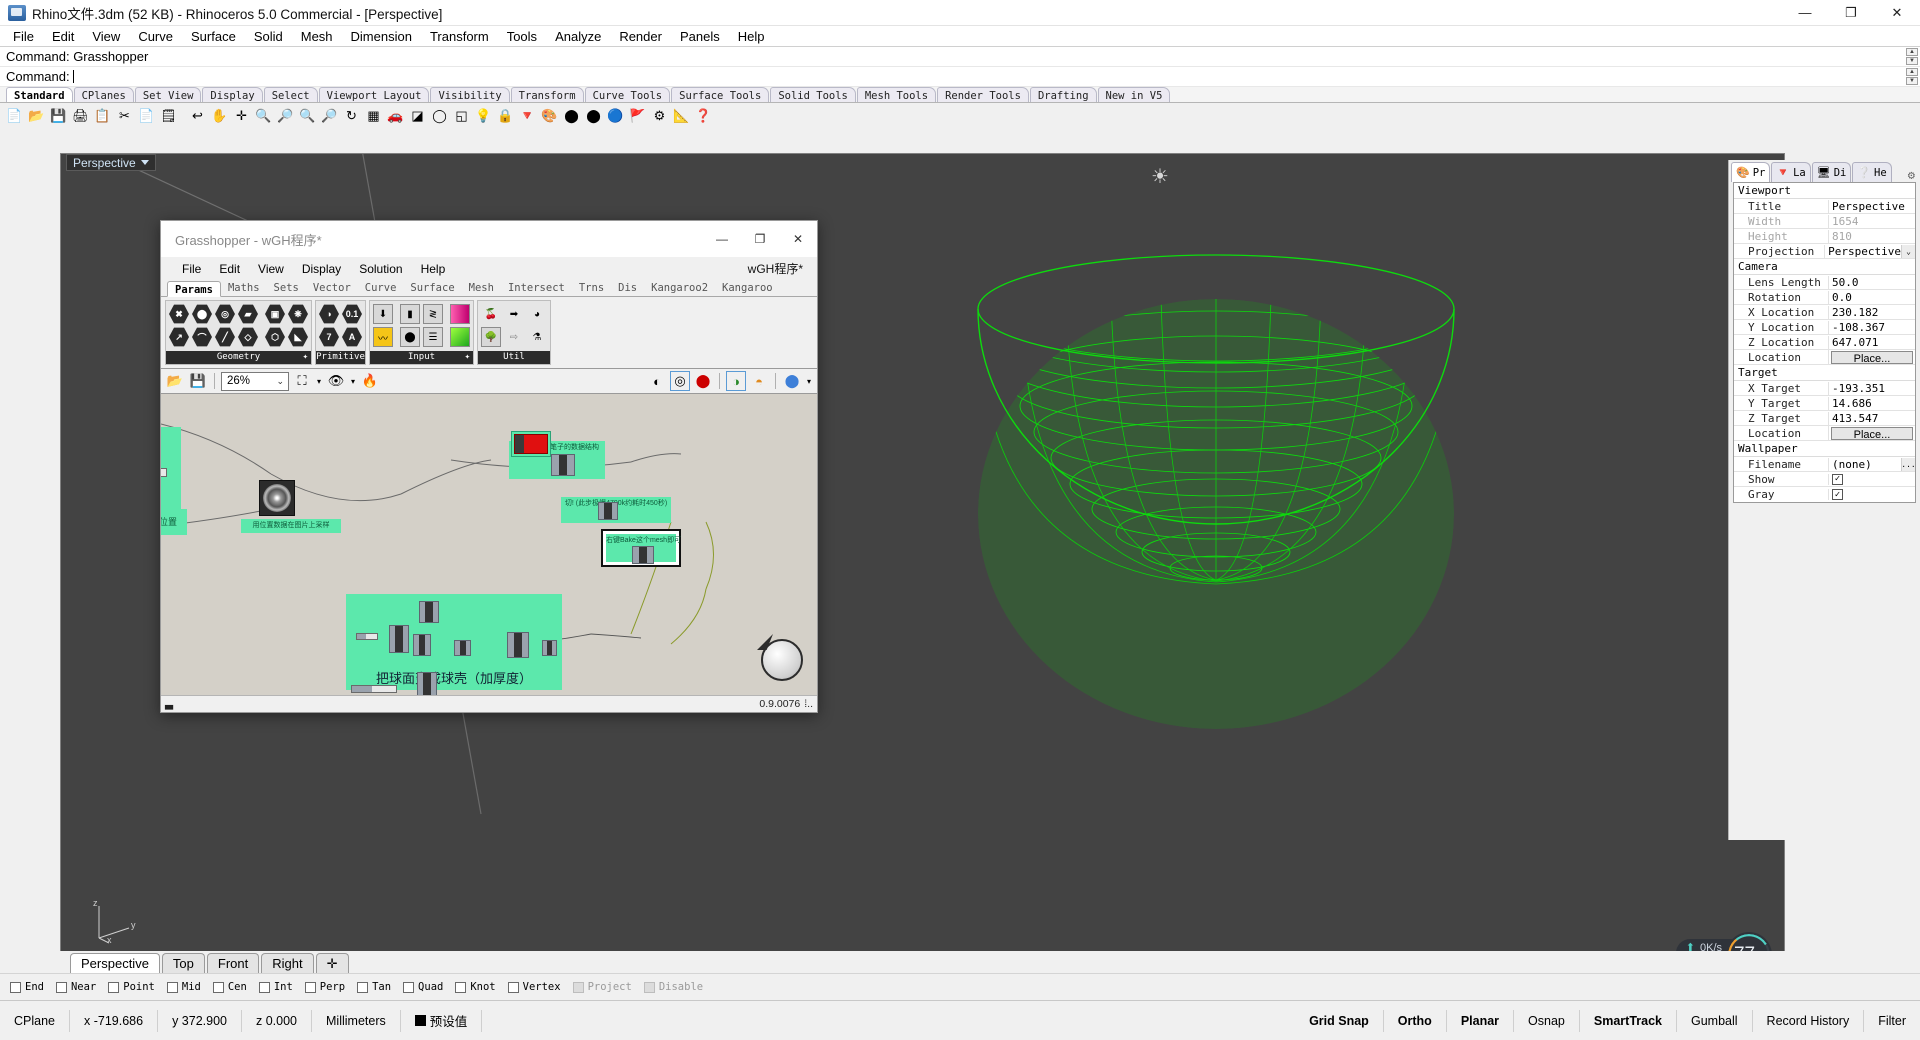 Image resolution: width=1920 pixels, height=1040 pixels. I want to click on cherry-picker-icon: 🍒, so click(491, 314).